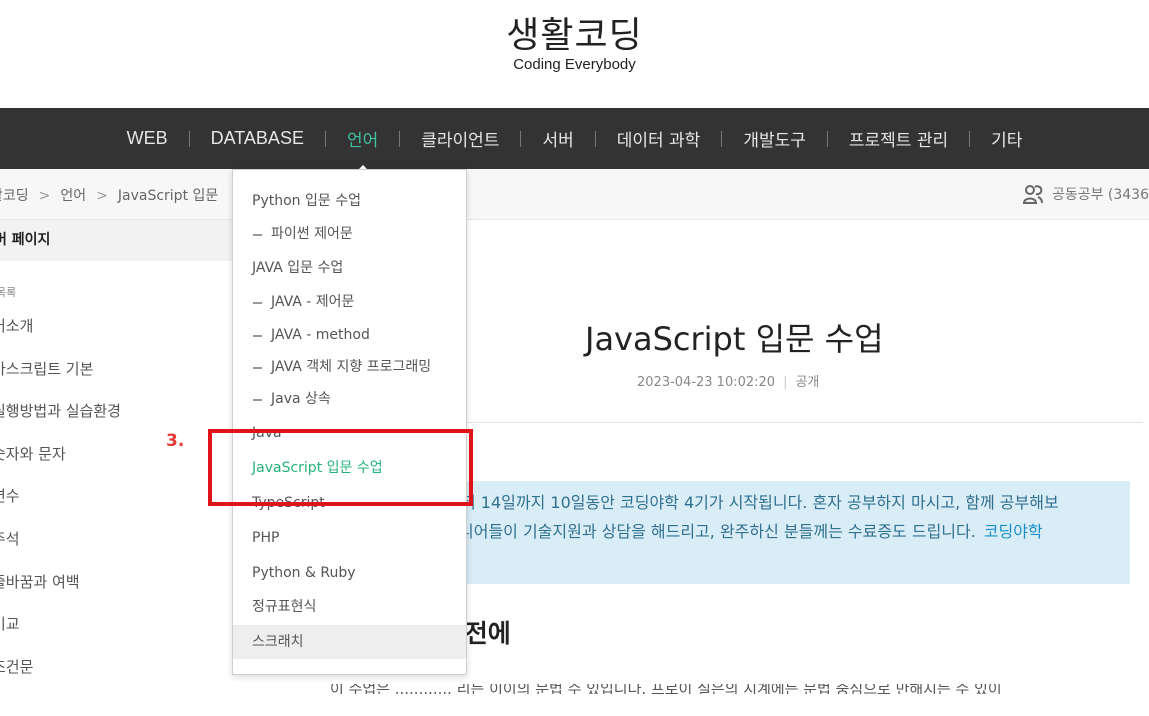 The image size is (1149, 716). I want to click on dropdown-item-python-control: 파이썬 제어문, so click(349, 234).